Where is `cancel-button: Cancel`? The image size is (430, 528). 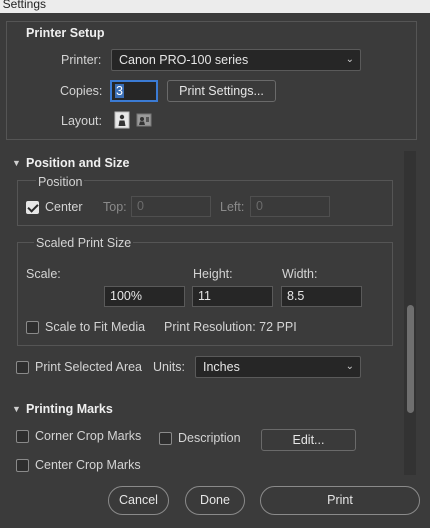
cancel-button: Cancel is located at coordinates (138, 500).